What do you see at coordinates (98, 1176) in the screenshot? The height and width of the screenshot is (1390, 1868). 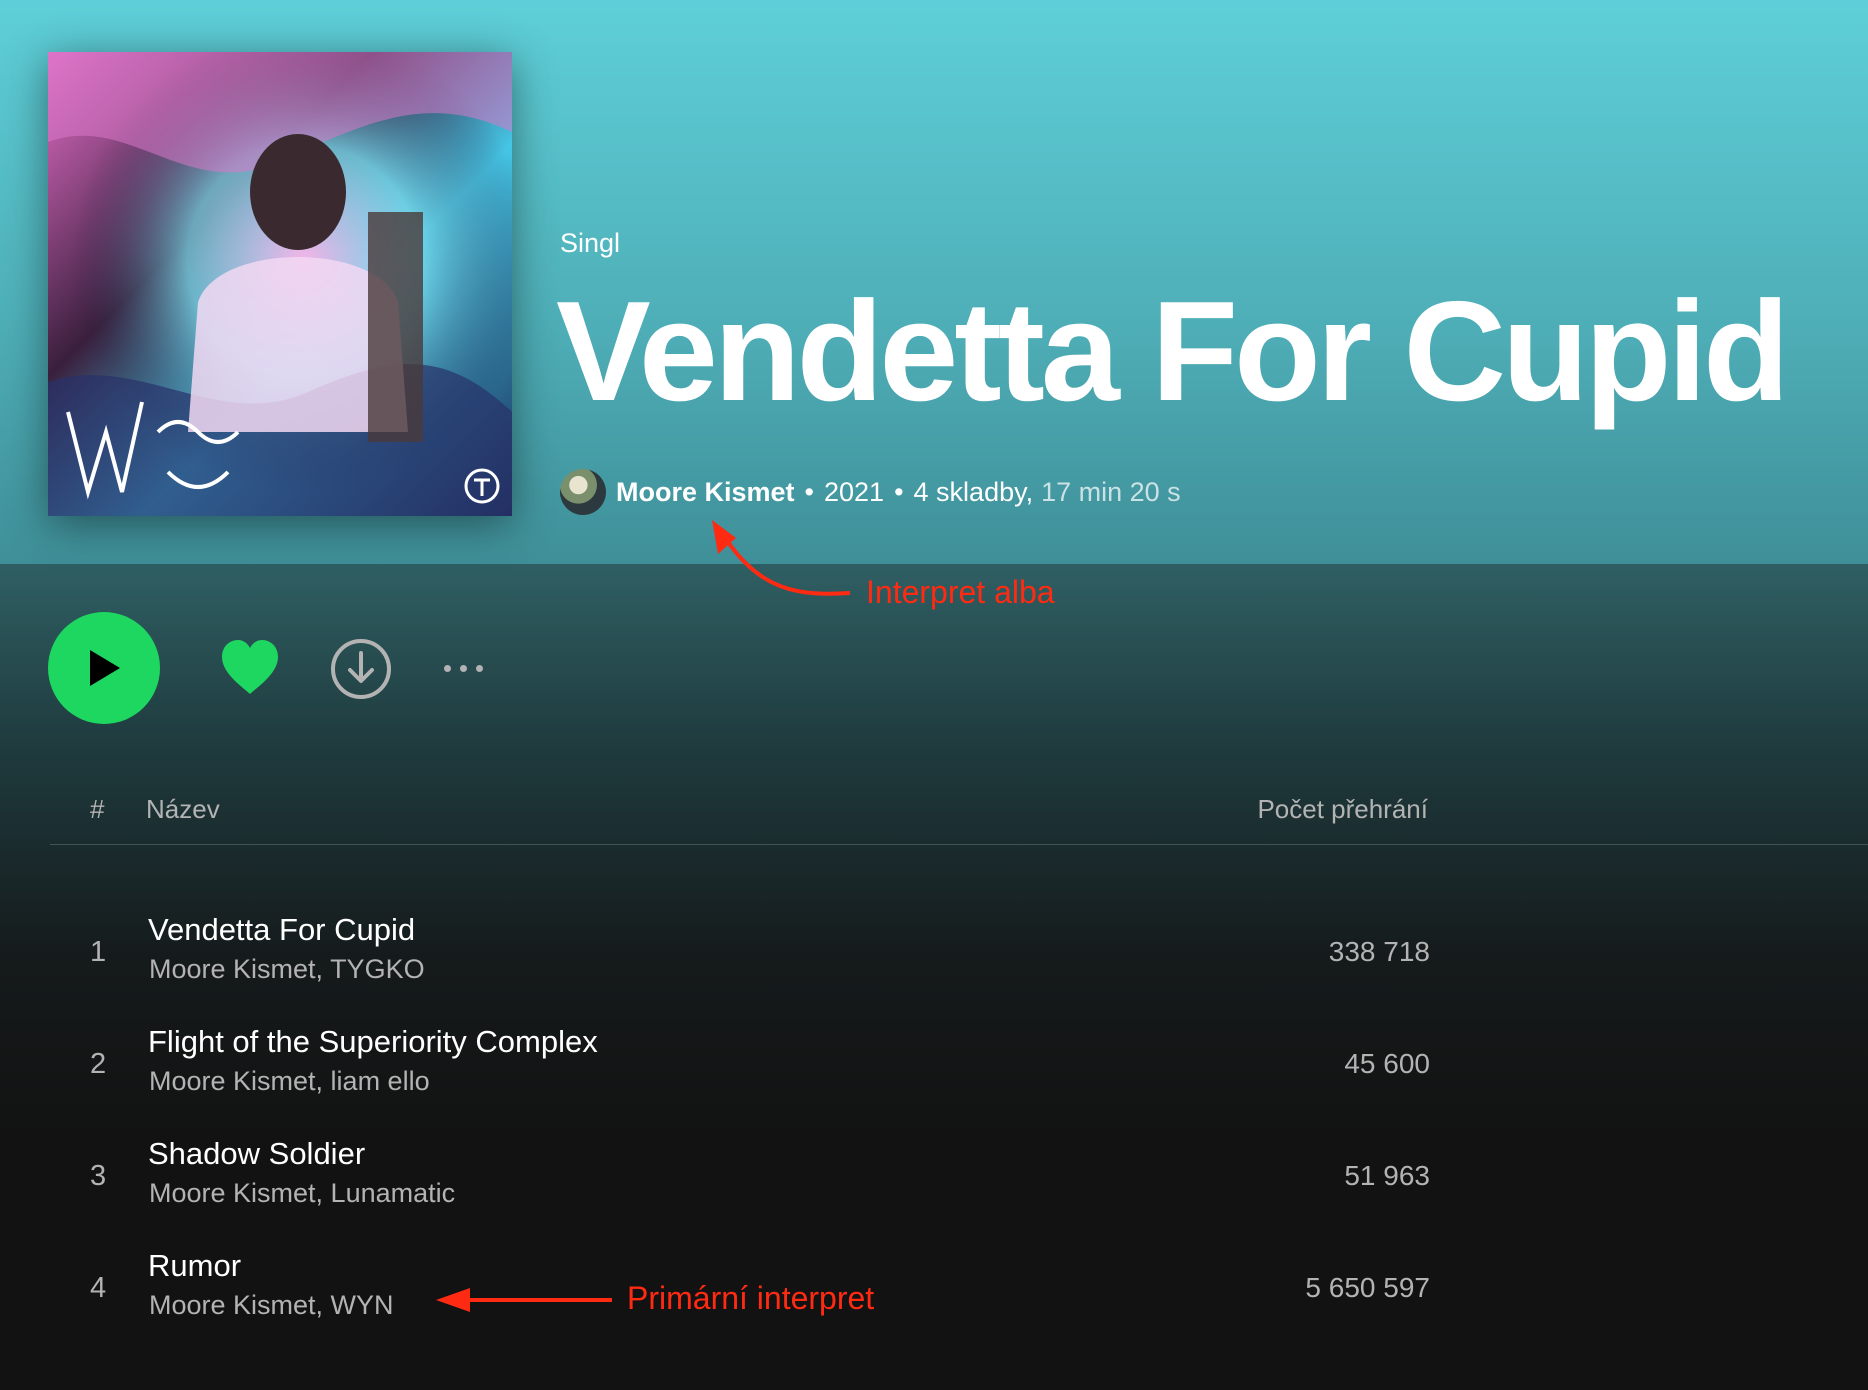 I see `track-number: 3` at bounding box center [98, 1176].